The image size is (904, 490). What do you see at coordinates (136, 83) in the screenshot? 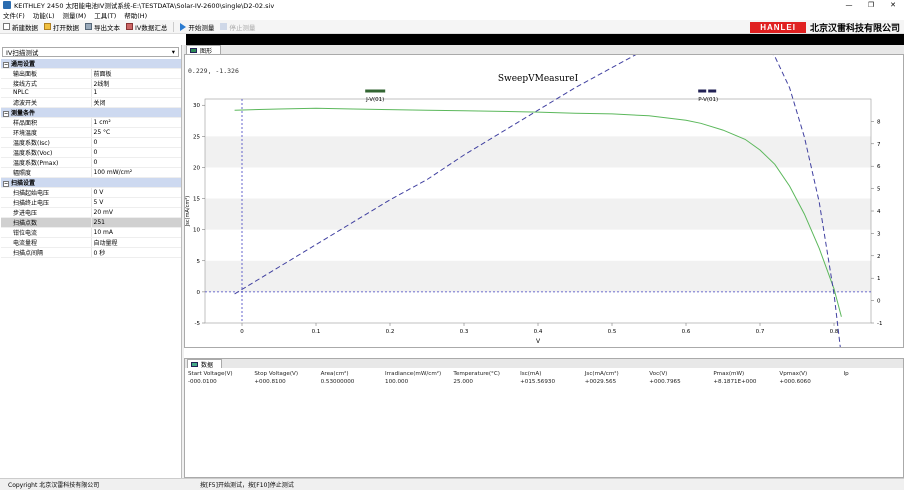
I see `property-value: 2线制` at bounding box center [136, 83].